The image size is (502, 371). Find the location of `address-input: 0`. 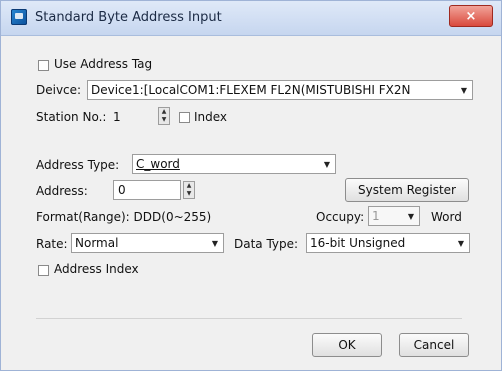

address-input: 0 is located at coordinates (147, 190).